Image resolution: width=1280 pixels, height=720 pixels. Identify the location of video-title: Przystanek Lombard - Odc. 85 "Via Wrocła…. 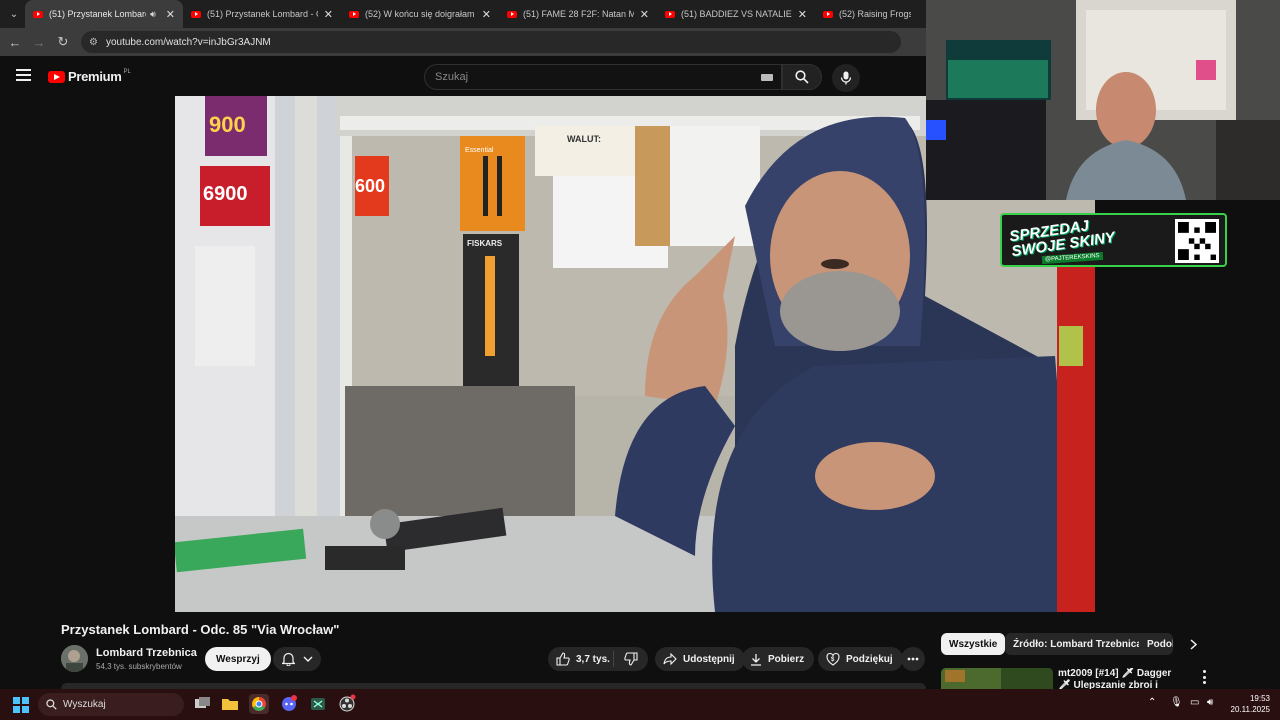
(200, 629).